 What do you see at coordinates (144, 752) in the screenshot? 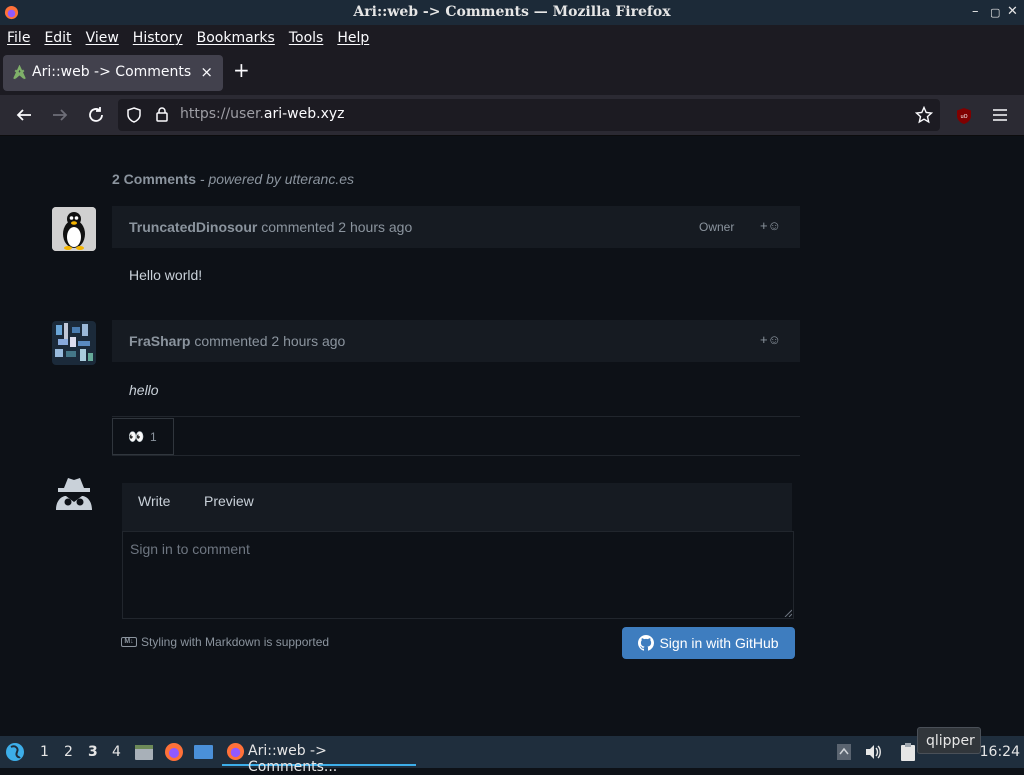
I see `file-manager-icon` at bounding box center [144, 752].